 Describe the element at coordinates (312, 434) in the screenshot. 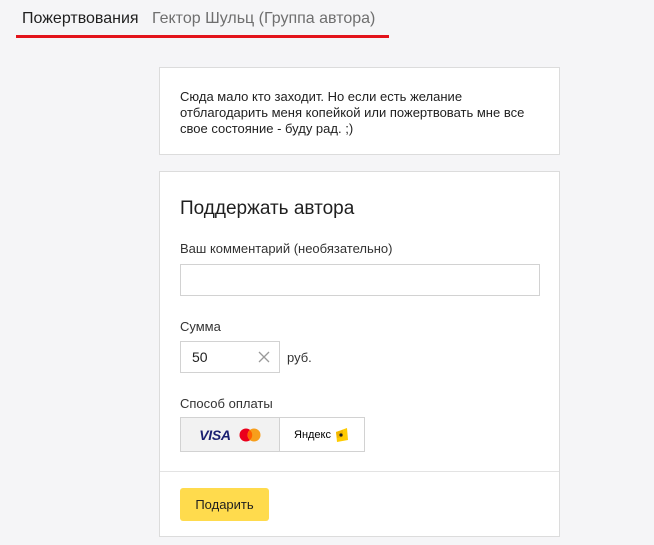

I see `yandex-money-logo: Яндекс` at that location.